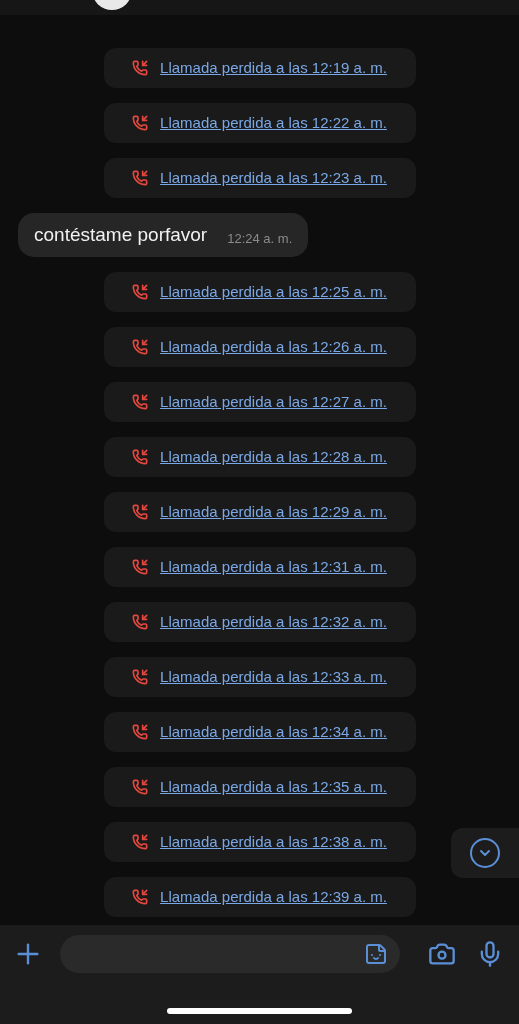 Image resolution: width=519 pixels, height=1024 pixels. Describe the element at coordinates (273, 402) in the screenshot. I see `missed-call-link: Llamada perdida a las 12:27 a. m.` at that location.